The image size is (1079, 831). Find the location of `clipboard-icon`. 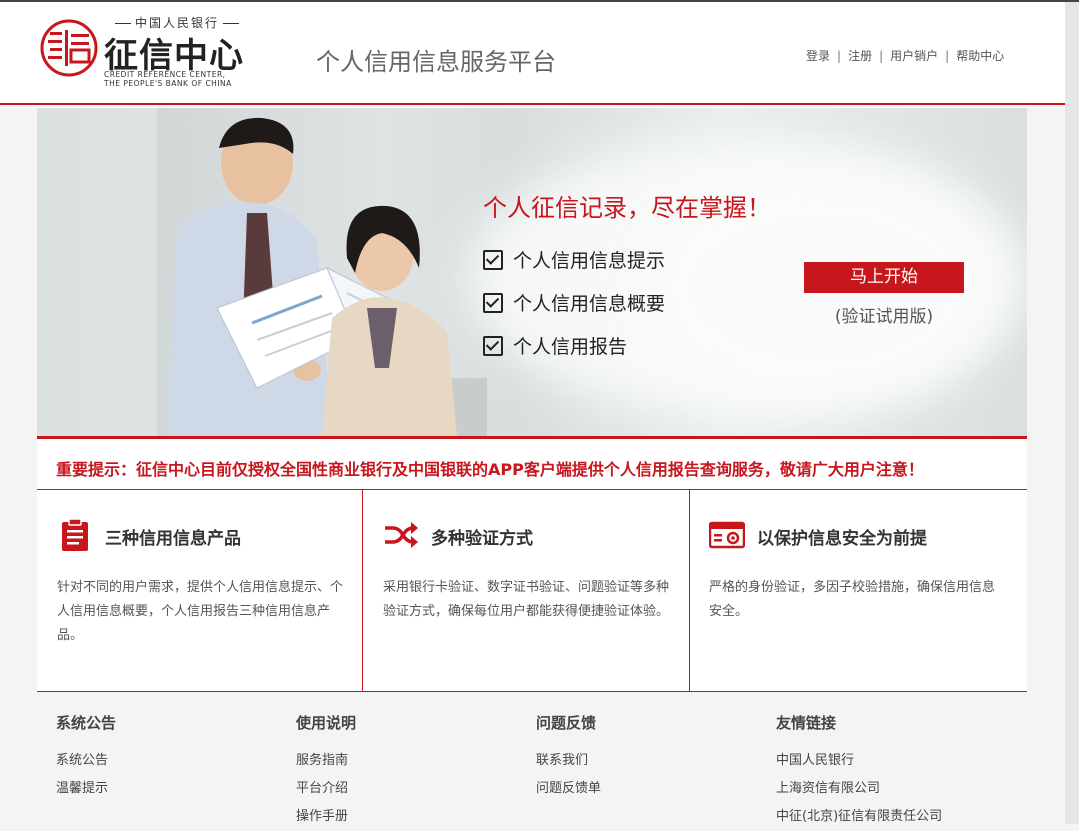

clipboard-icon is located at coordinates (75, 534).